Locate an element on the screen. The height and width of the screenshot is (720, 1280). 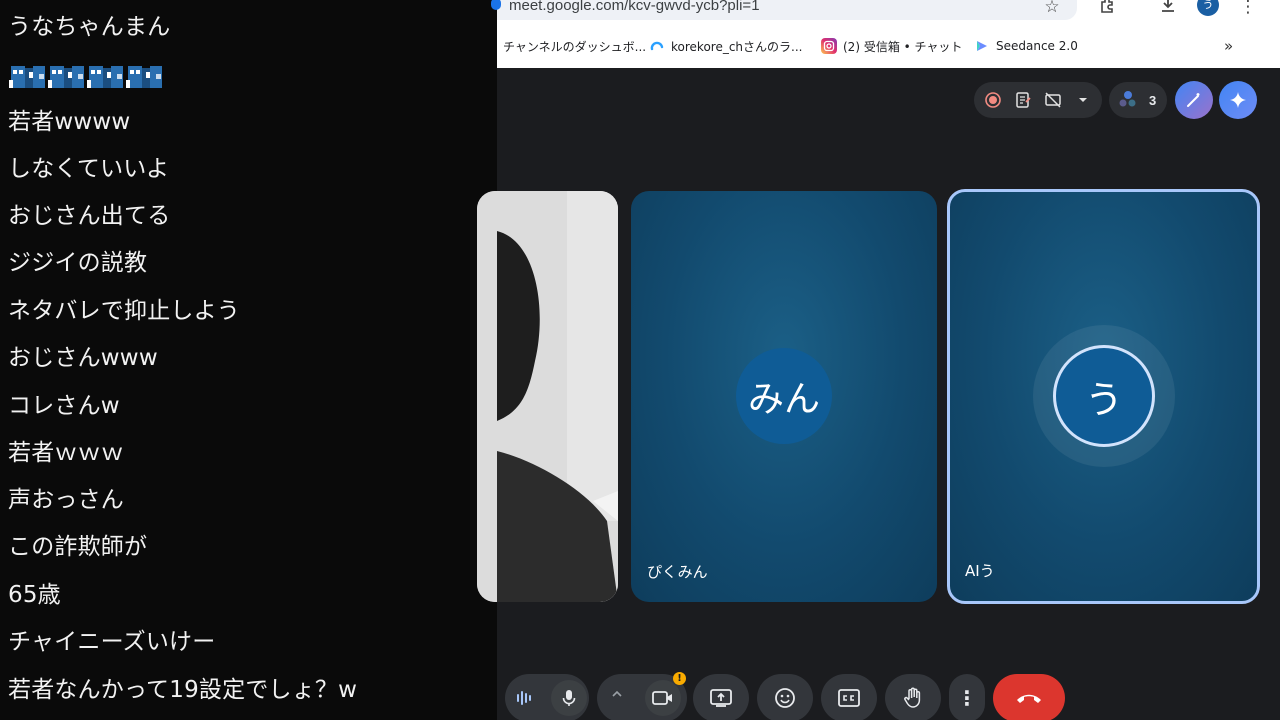
closed-captions-icon is located at coordinates (849, 698).